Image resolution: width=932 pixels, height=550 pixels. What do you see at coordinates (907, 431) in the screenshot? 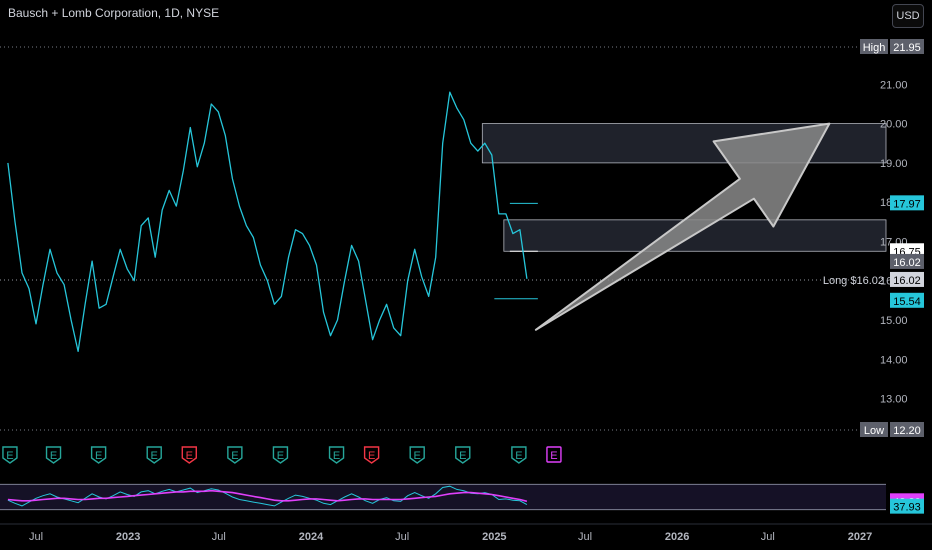
I see `price-label-value: 12.20` at bounding box center [907, 431].